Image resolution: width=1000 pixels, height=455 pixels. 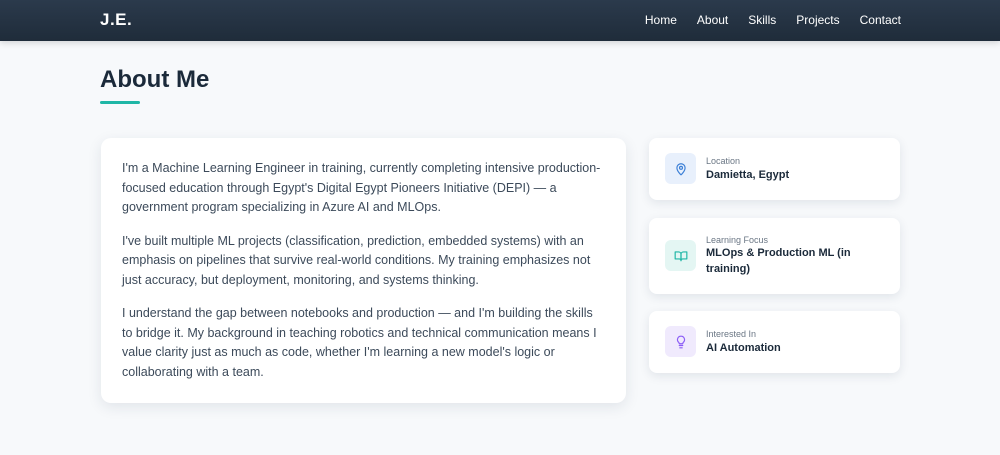 I want to click on brand-logo: J.E., so click(x=116, y=20).